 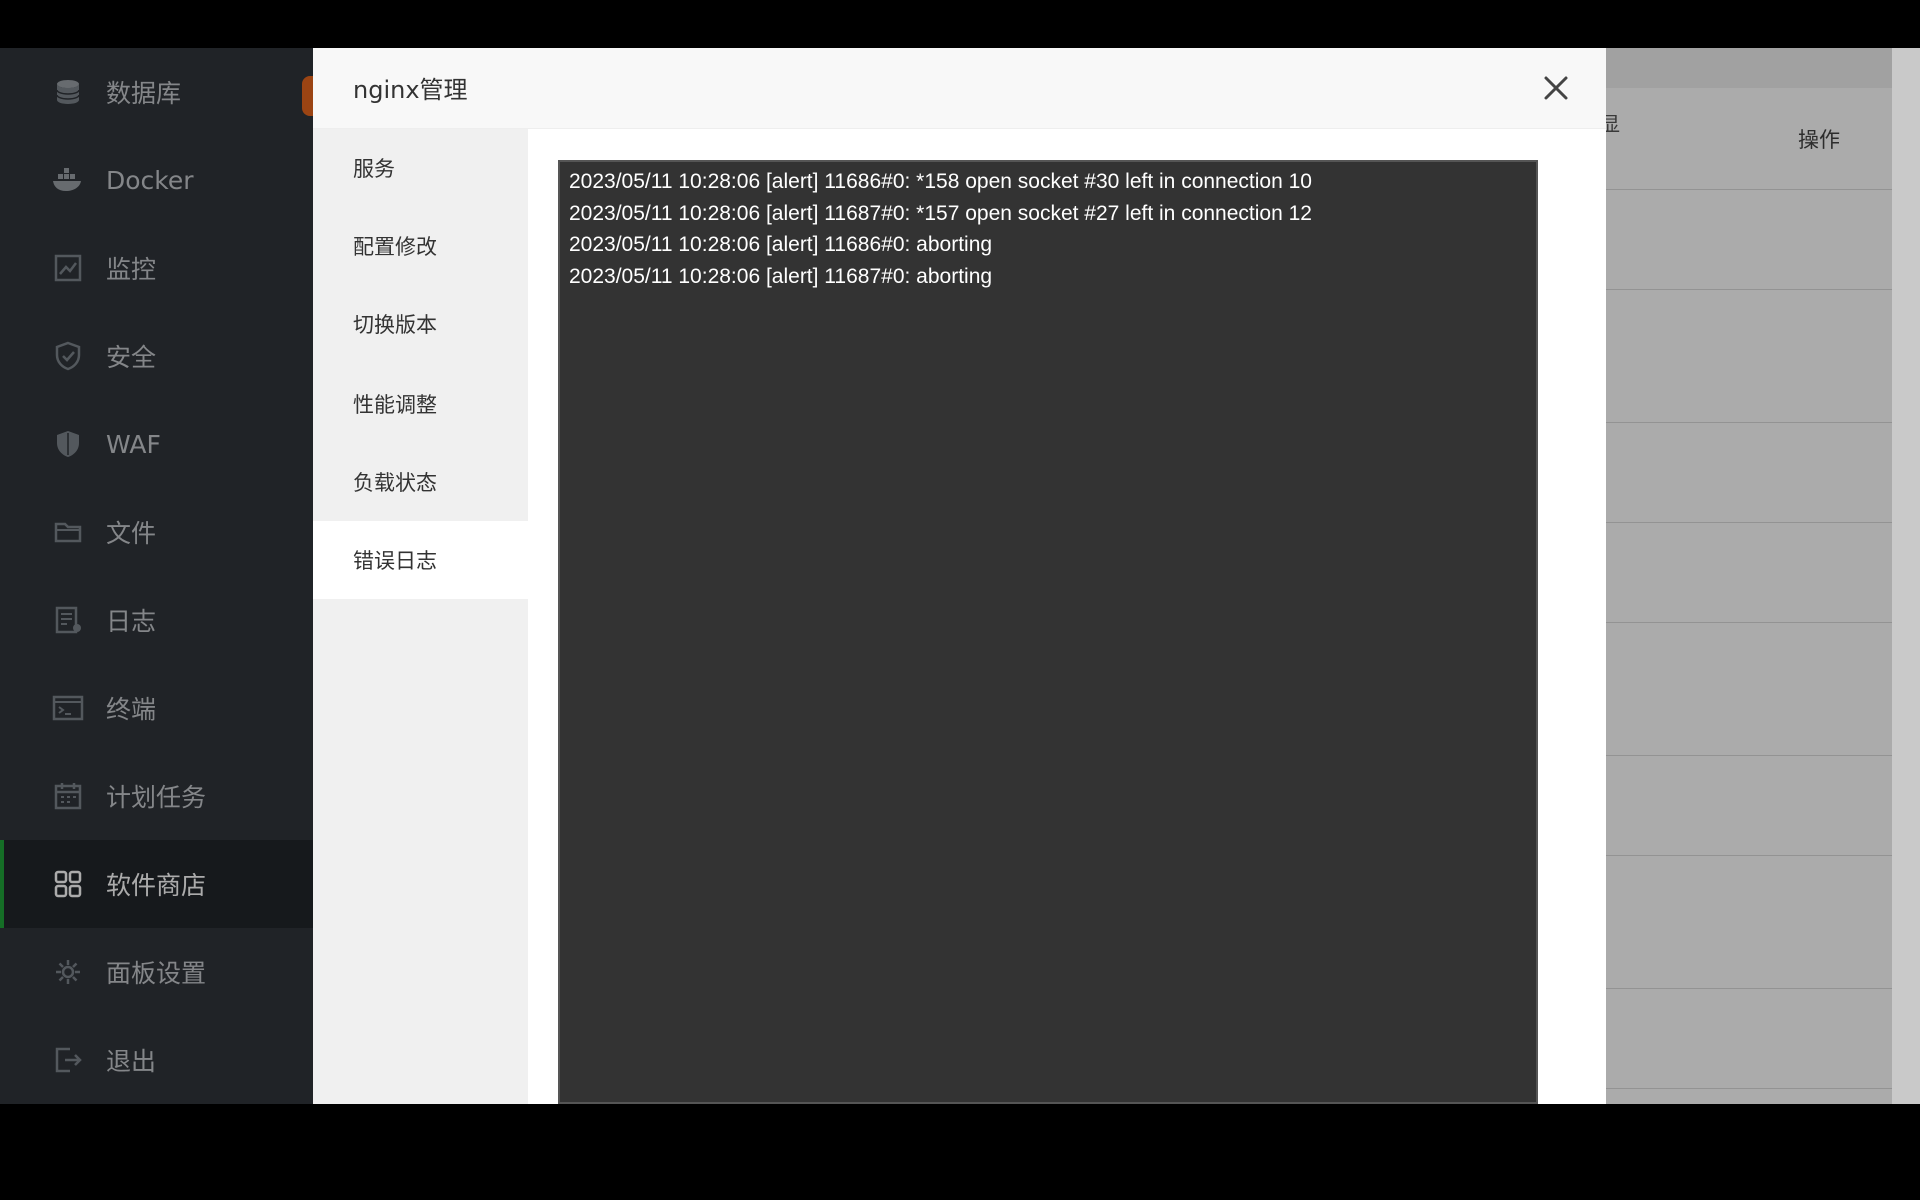 I want to click on page-scrollbar, so click(x=1906, y=576).